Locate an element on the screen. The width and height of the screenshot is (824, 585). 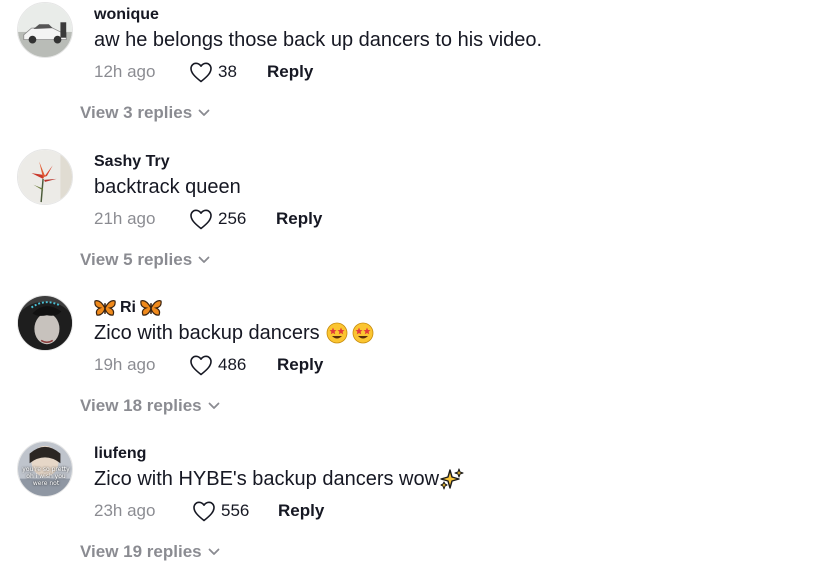
like-button: 556 is located at coordinates (235, 511).